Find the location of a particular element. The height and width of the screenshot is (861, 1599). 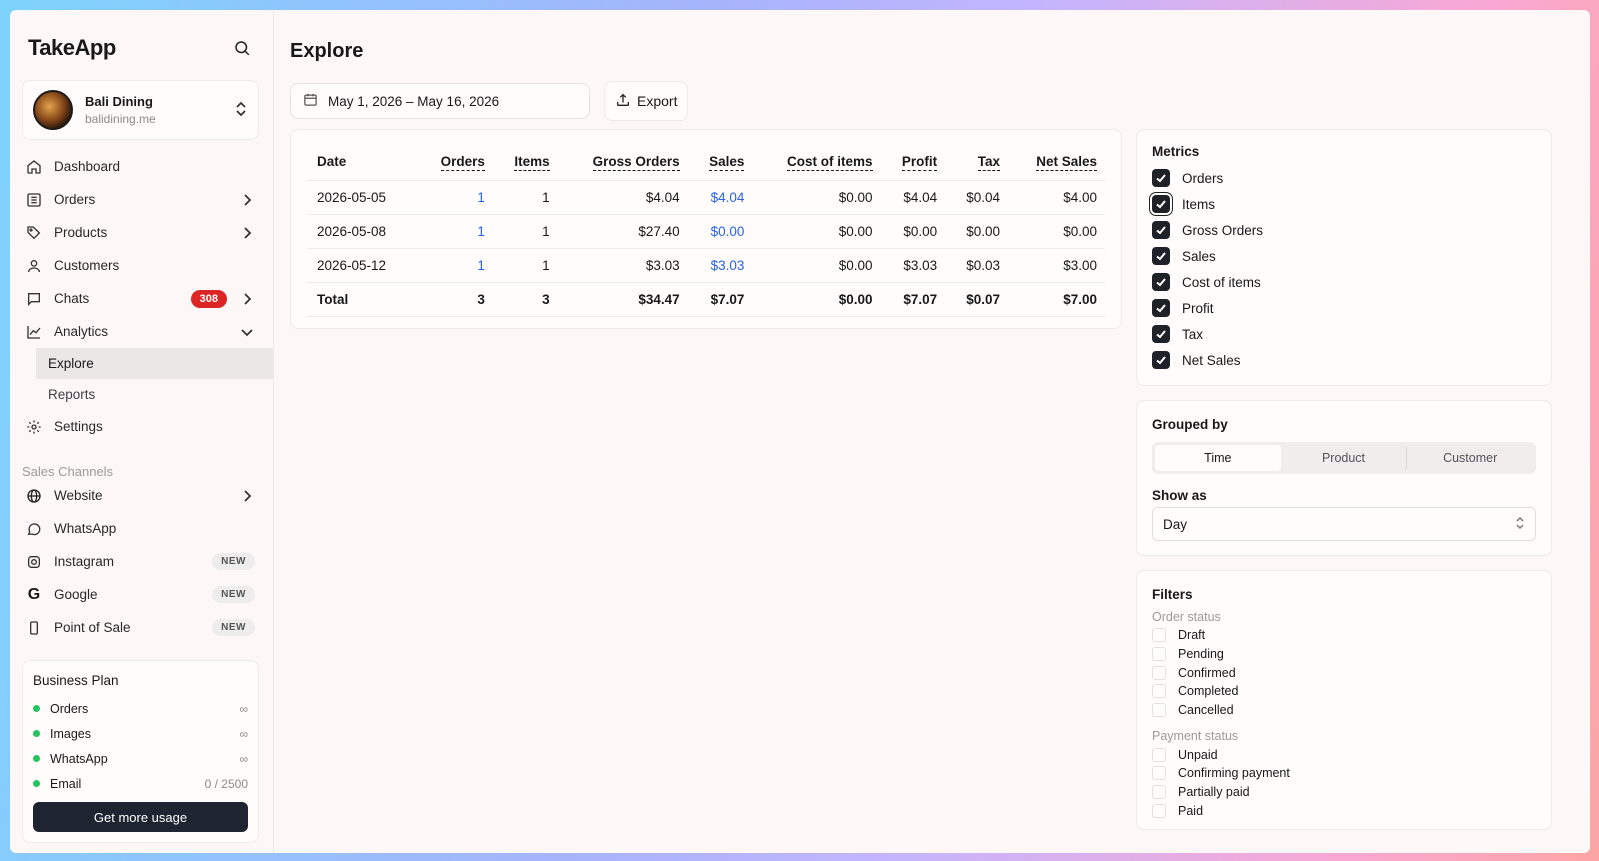

filter-checkbox-row: Partially paid is located at coordinates (1344, 792).